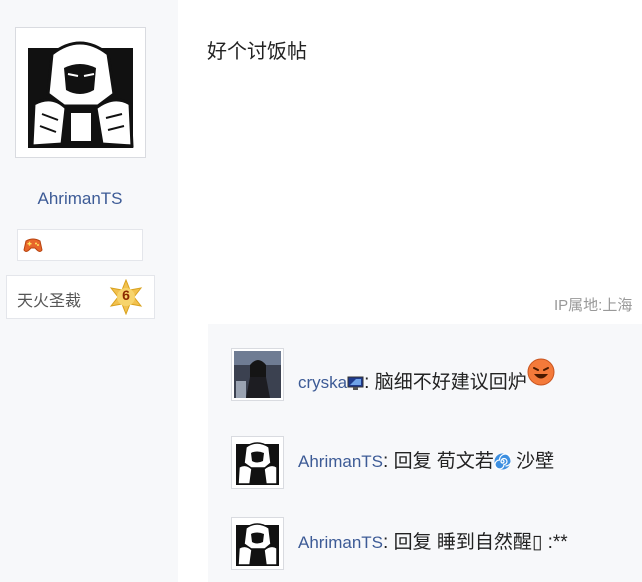 The height and width of the screenshot is (582, 642). I want to click on rank-level: 6, so click(126, 295).